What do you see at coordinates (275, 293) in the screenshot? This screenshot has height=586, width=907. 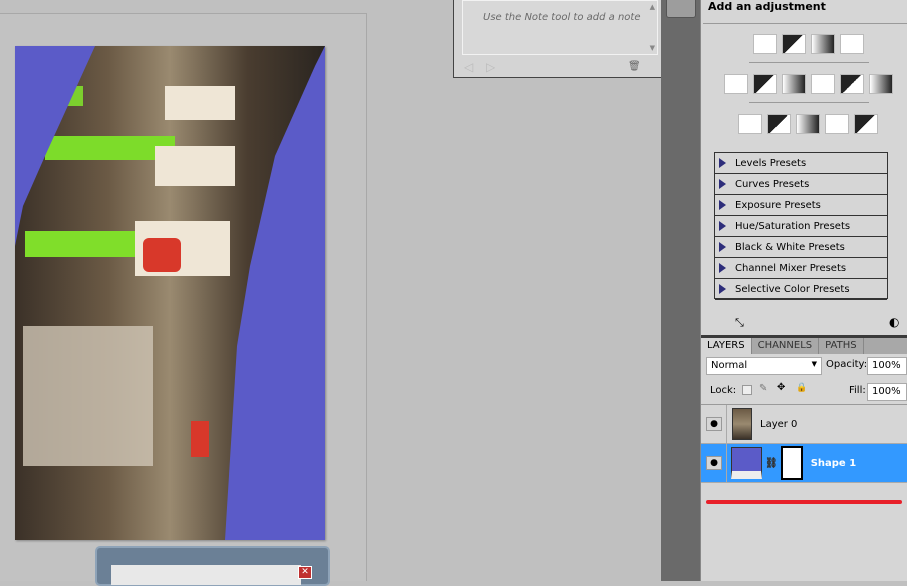 I see `shape-right` at bounding box center [275, 293].